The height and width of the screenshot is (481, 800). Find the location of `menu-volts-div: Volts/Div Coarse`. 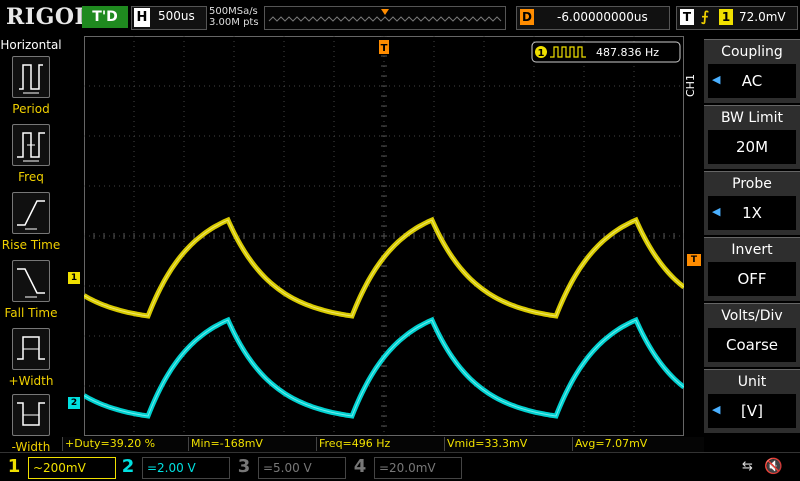

menu-volts-div: Volts/Div Coarse is located at coordinates (752, 335).